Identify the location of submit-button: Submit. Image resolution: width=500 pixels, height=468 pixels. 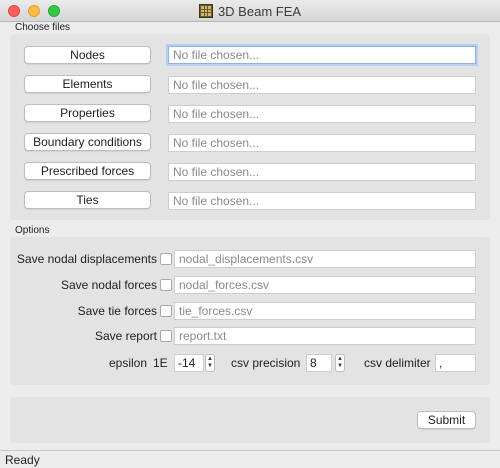
(446, 420).